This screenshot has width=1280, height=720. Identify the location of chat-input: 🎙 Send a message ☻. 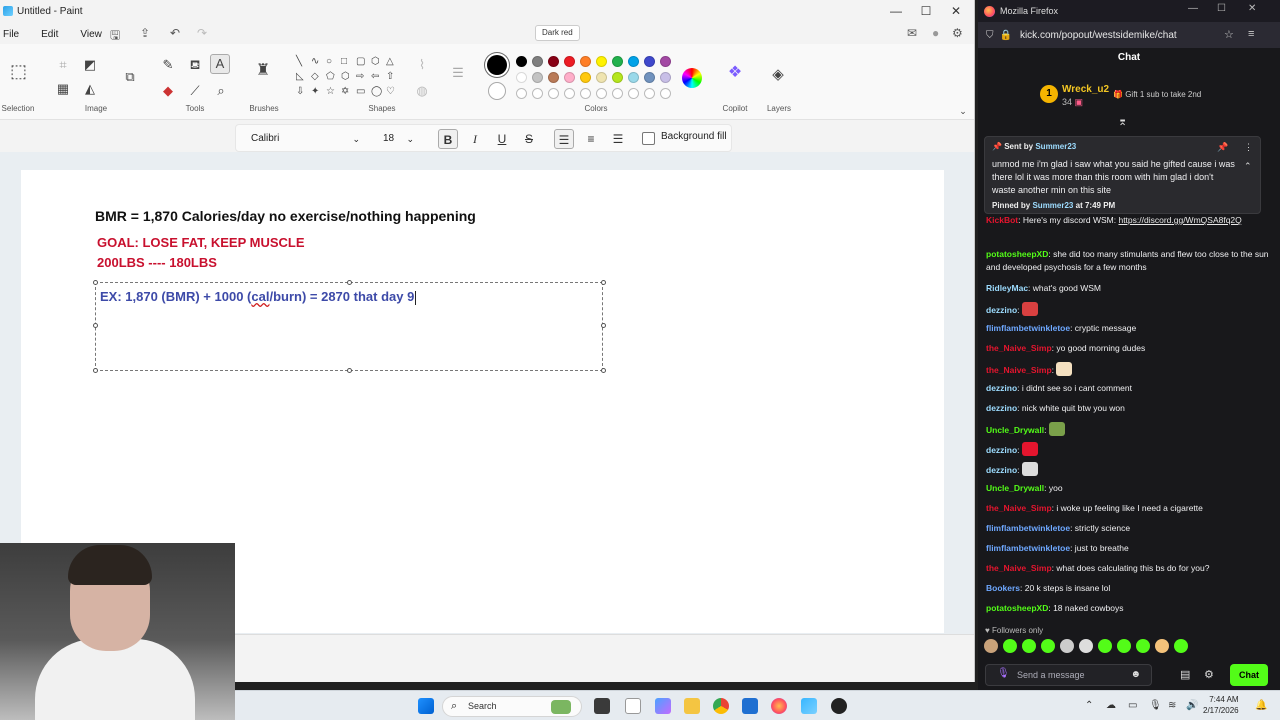
(1068, 675).